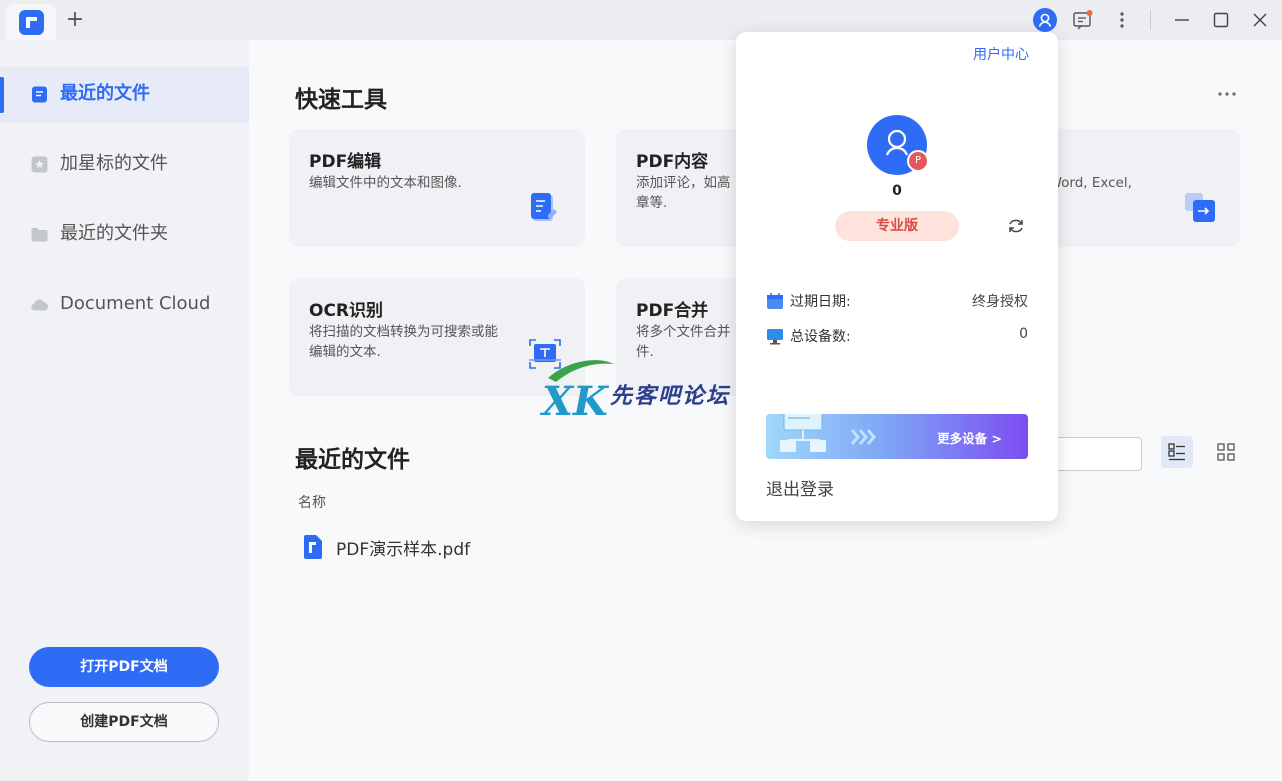  Describe the element at coordinates (670, 396) in the screenshot. I see `watermark-text: 先客吧论坛` at that location.